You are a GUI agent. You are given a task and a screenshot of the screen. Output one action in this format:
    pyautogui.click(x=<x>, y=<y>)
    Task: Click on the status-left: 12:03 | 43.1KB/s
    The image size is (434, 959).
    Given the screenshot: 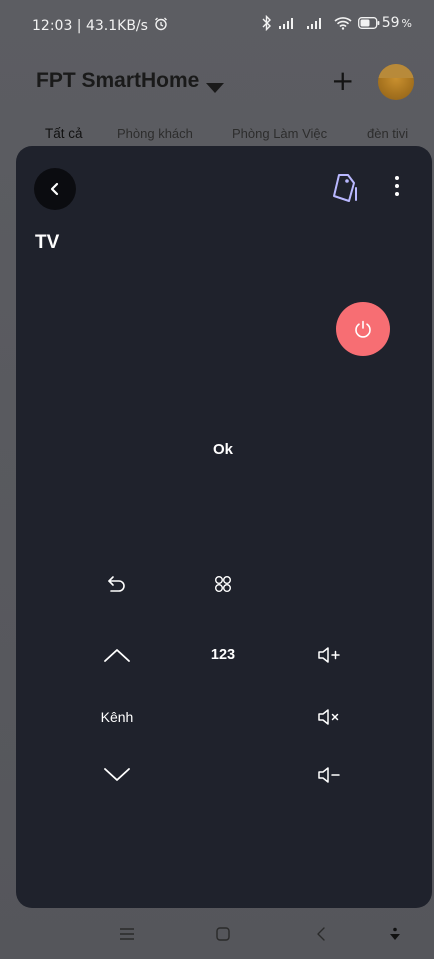 What is the action you would take?
    pyautogui.click(x=100, y=26)
    